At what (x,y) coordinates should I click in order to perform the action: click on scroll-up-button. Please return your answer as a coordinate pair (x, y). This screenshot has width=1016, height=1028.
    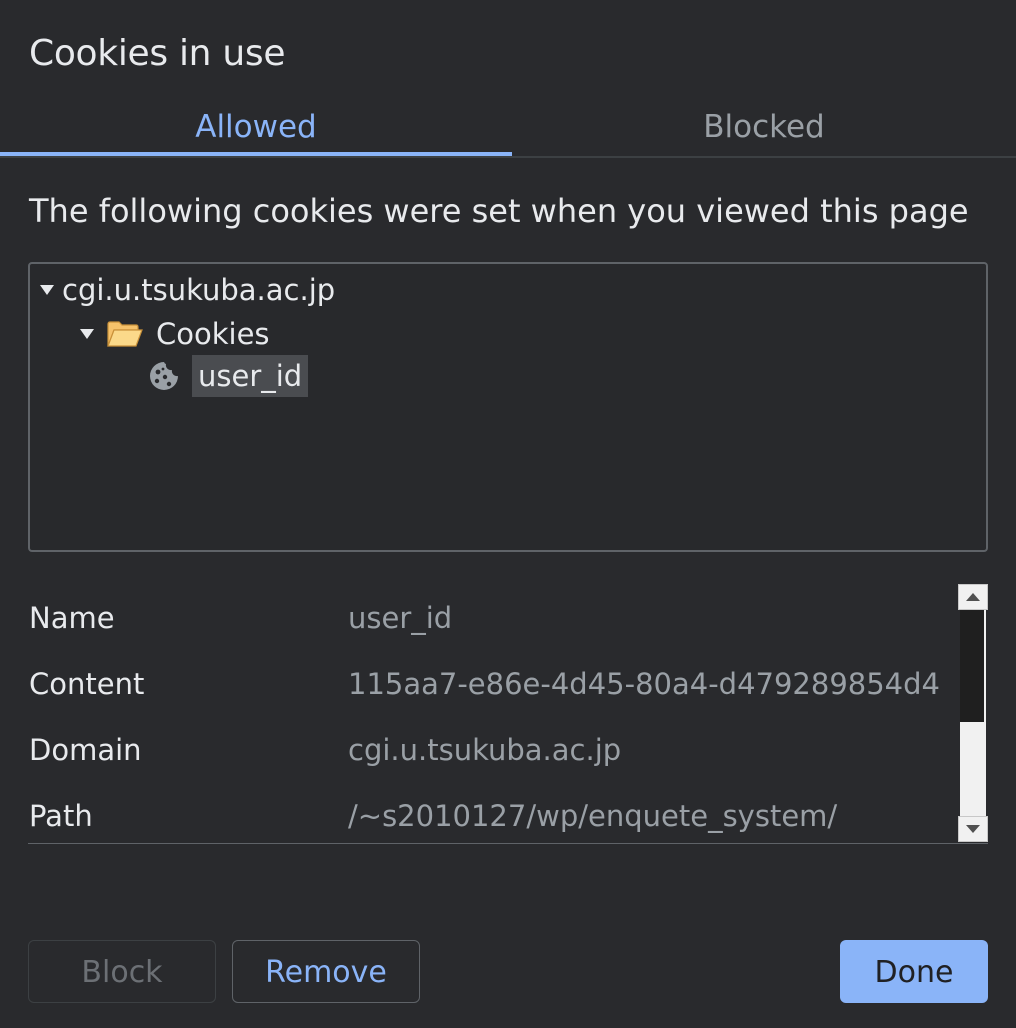
    Looking at the image, I should click on (973, 597).